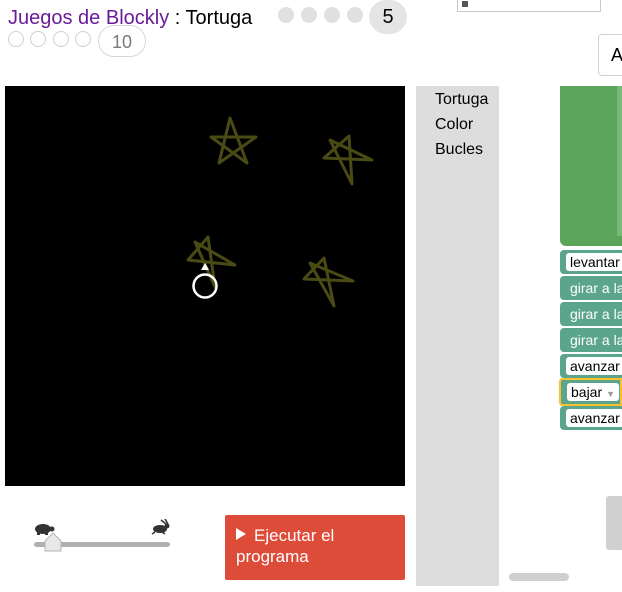 The width and height of the screenshot is (622, 592). I want to click on block-dropdown: bajar ▼, so click(593, 392).